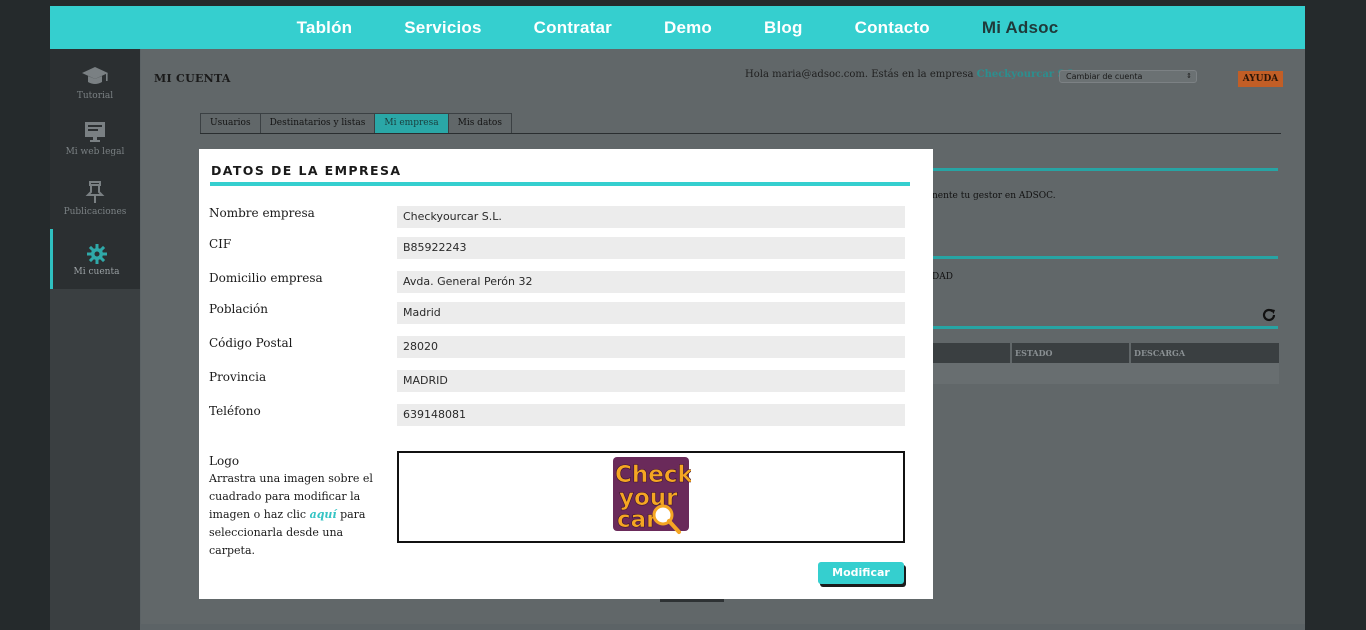 The image size is (1366, 630). What do you see at coordinates (861, 573) in the screenshot?
I see `modify-button: Modificar` at bounding box center [861, 573].